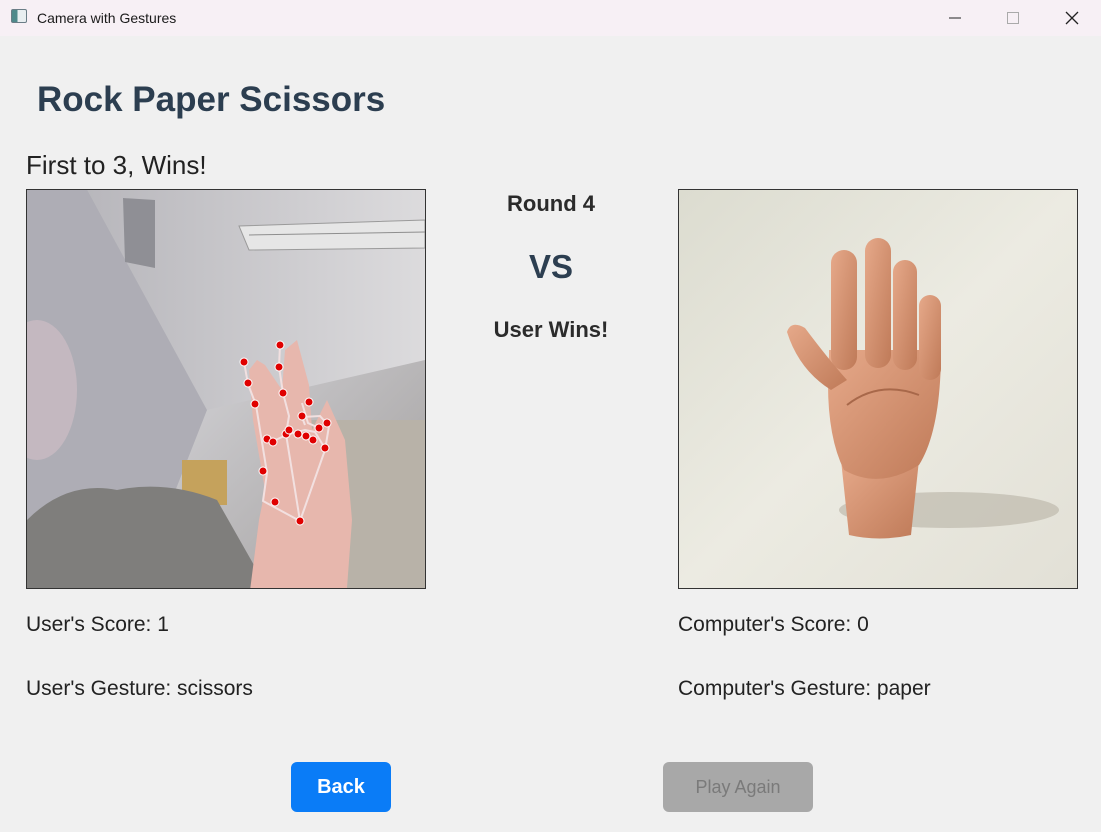 The height and width of the screenshot is (832, 1101). I want to click on minimize-button, so click(955, 18).